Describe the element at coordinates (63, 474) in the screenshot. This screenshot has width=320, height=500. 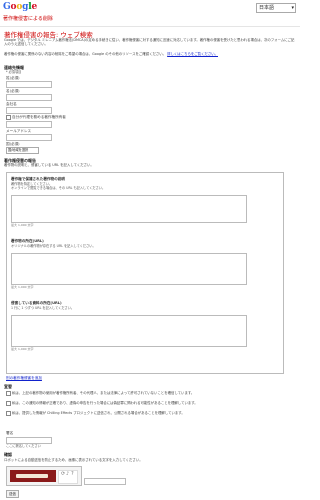
I see `refresh-icon: ⟳` at that location.